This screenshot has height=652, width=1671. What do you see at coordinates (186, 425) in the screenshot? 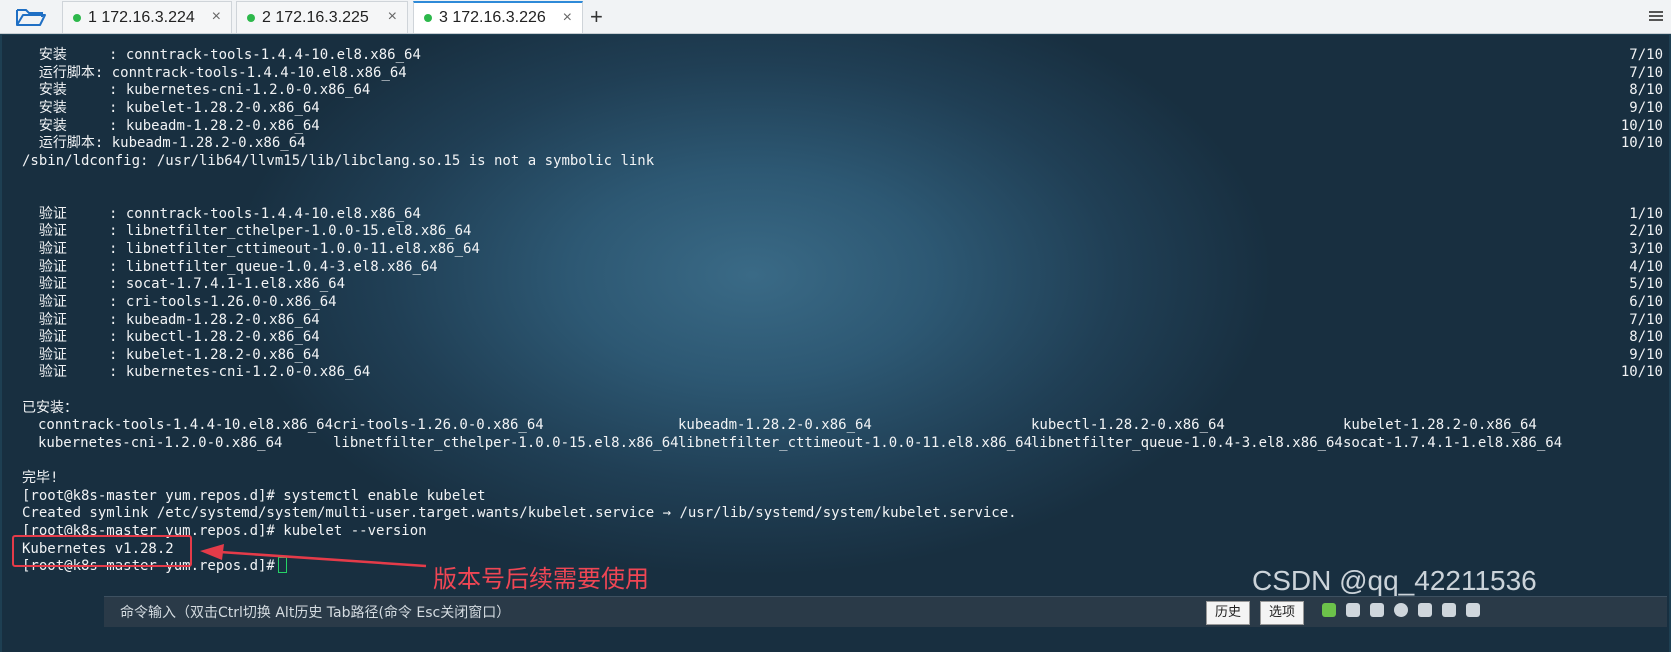
I see `installed-package: conntrack-tools-1.4.4-10.el8.x86_64` at bounding box center [186, 425].